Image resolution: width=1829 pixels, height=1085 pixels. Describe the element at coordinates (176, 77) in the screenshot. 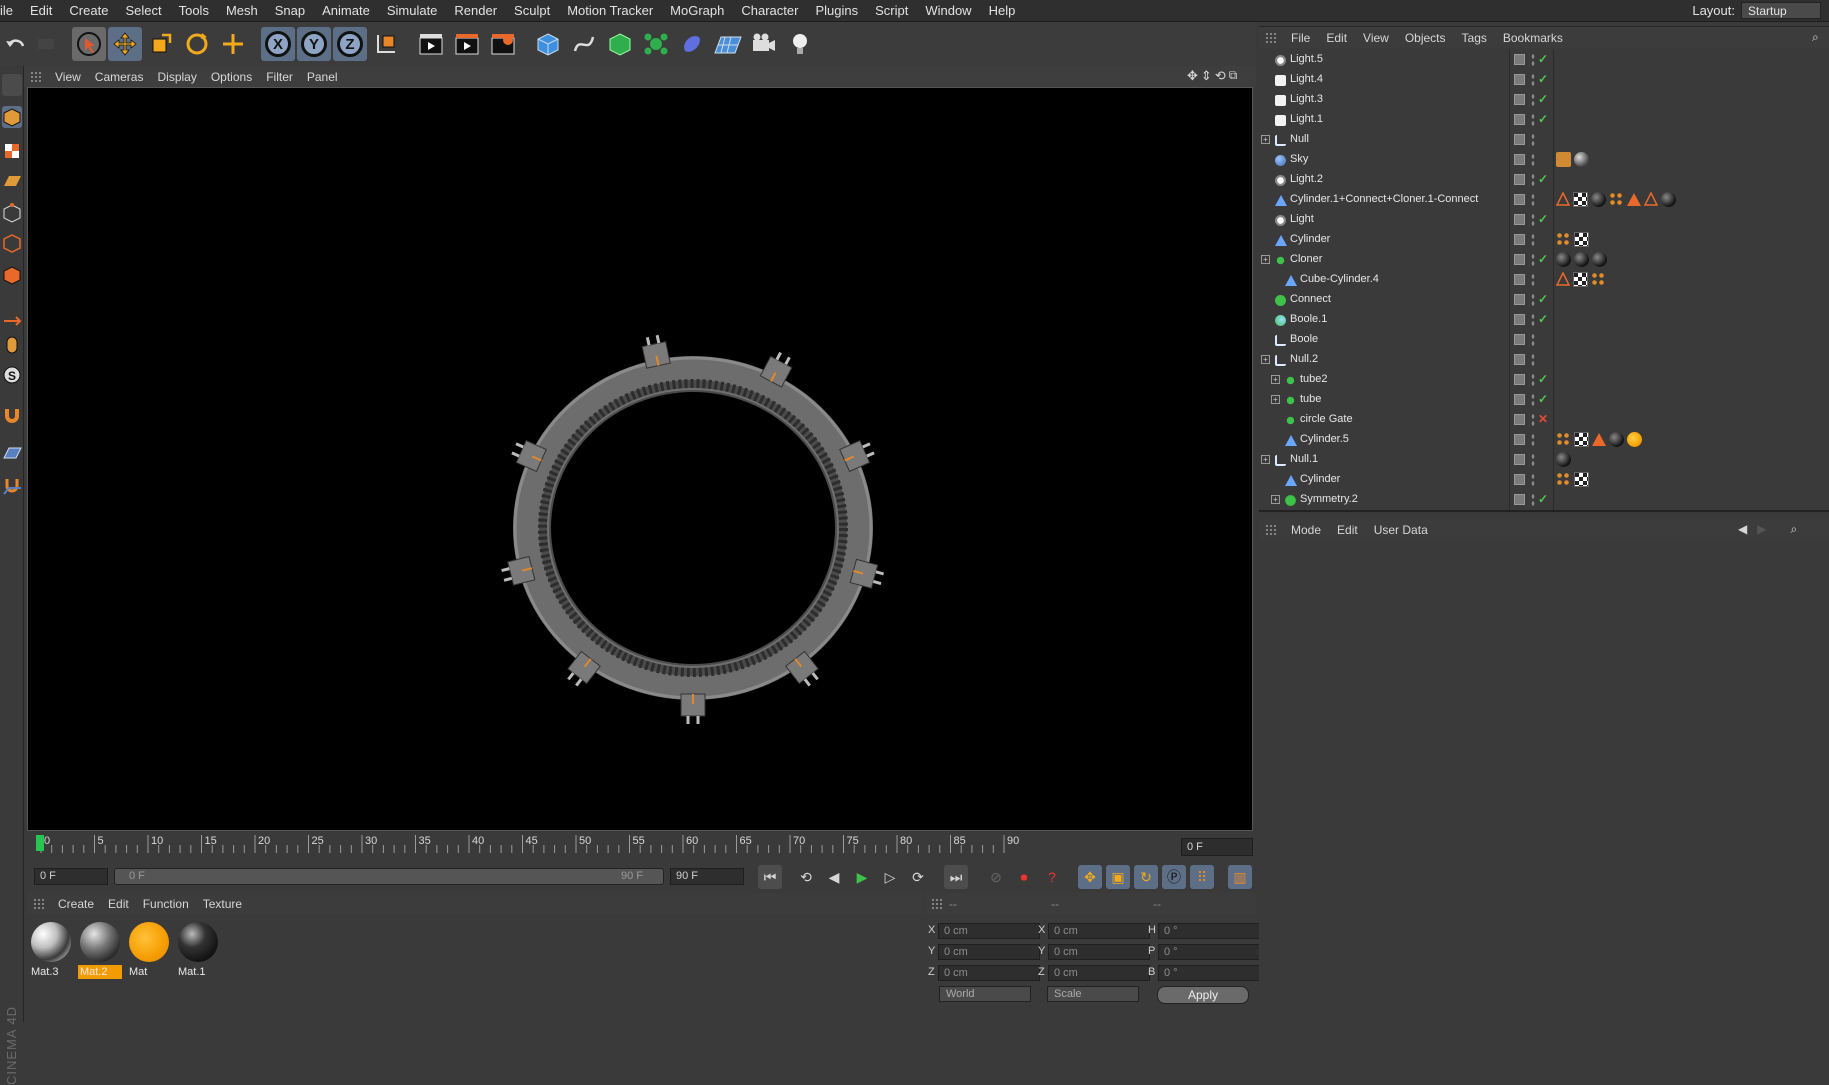

I see `viewport-menu-item: Display` at that location.